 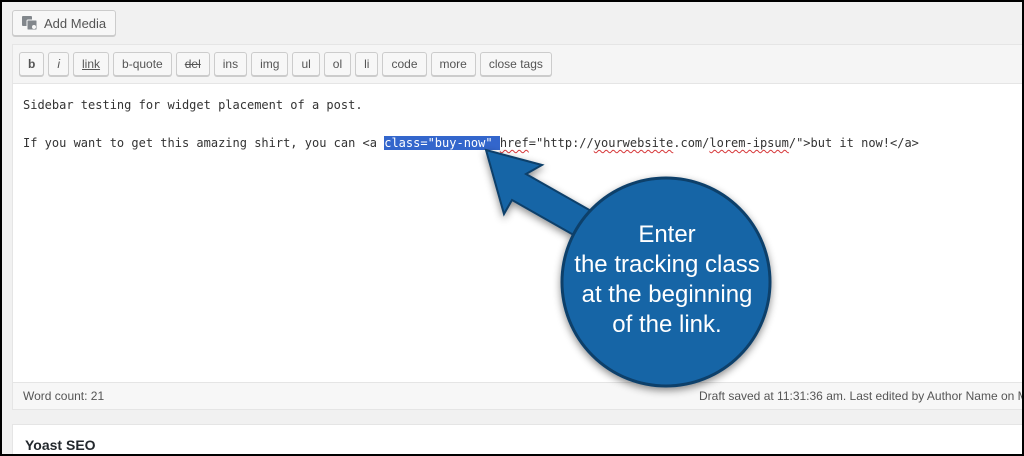 I want to click on qt-ul-button: ul, so click(x=306, y=64).